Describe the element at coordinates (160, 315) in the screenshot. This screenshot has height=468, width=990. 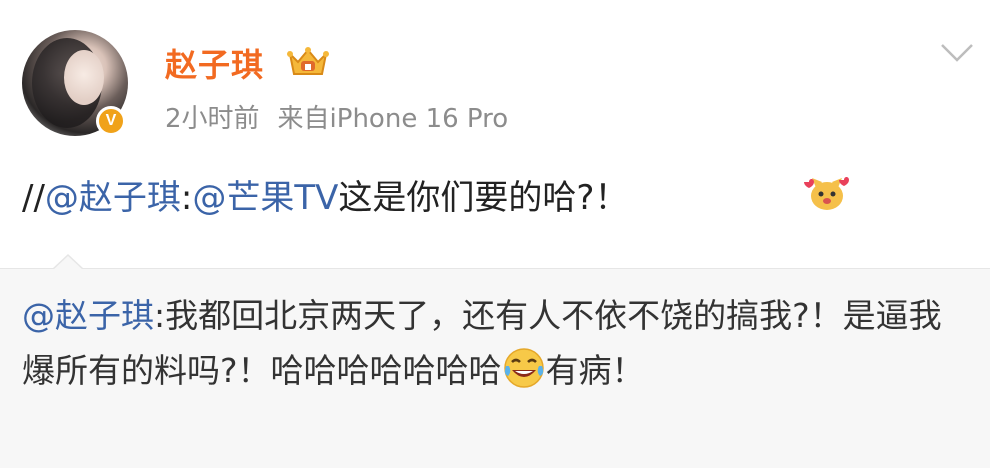
I see `quote-colon: :` at that location.